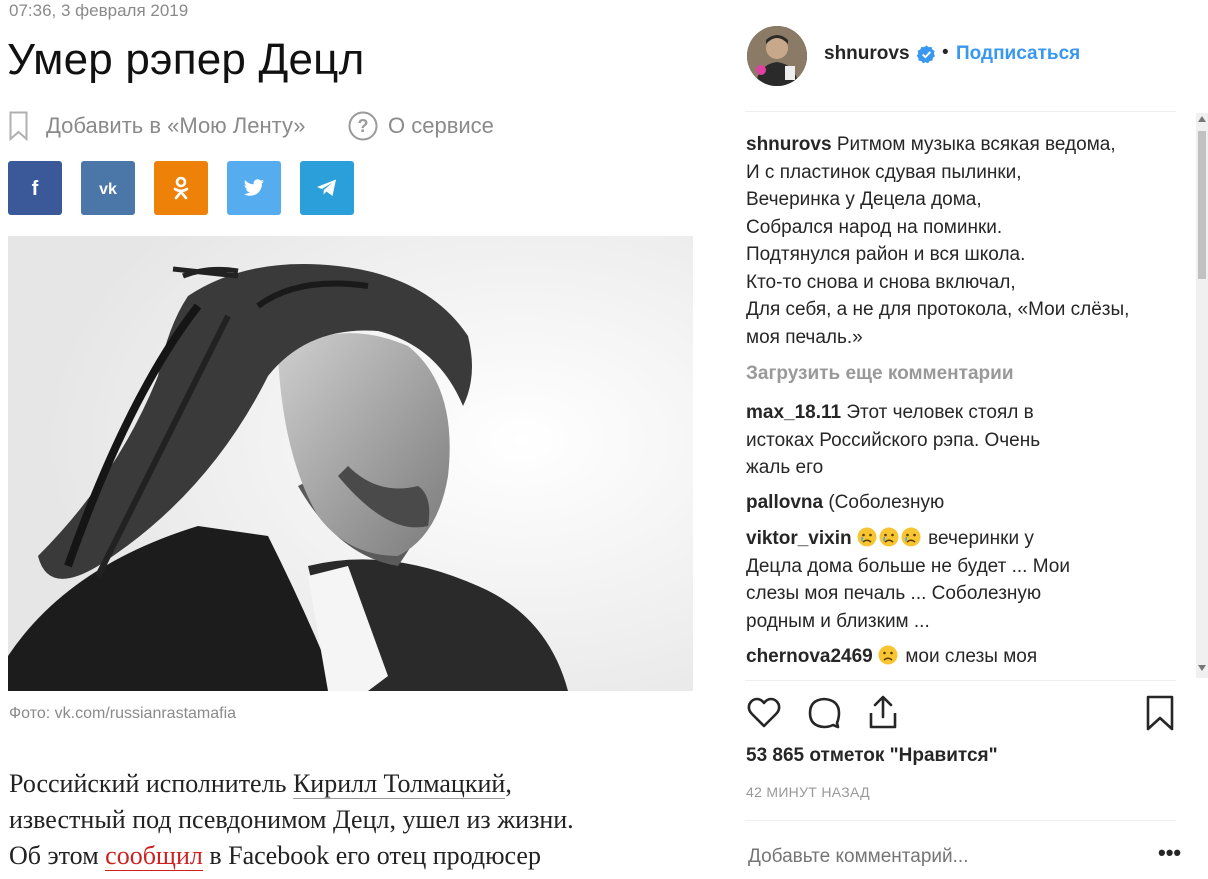  I want to click on comment-text: жаль его, so click(785, 467).